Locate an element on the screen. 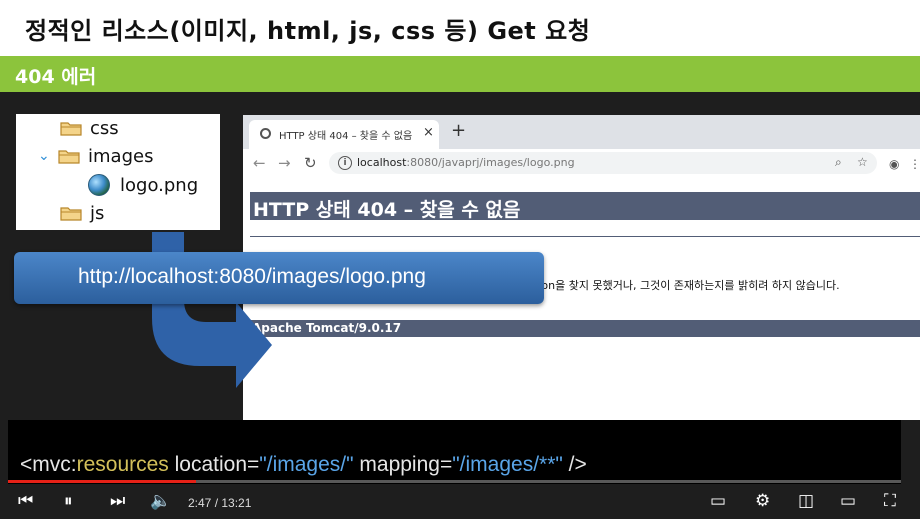 The image size is (920, 519). callout-url: http://localhost:8080/images/logo.png is located at coordinates (252, 276).